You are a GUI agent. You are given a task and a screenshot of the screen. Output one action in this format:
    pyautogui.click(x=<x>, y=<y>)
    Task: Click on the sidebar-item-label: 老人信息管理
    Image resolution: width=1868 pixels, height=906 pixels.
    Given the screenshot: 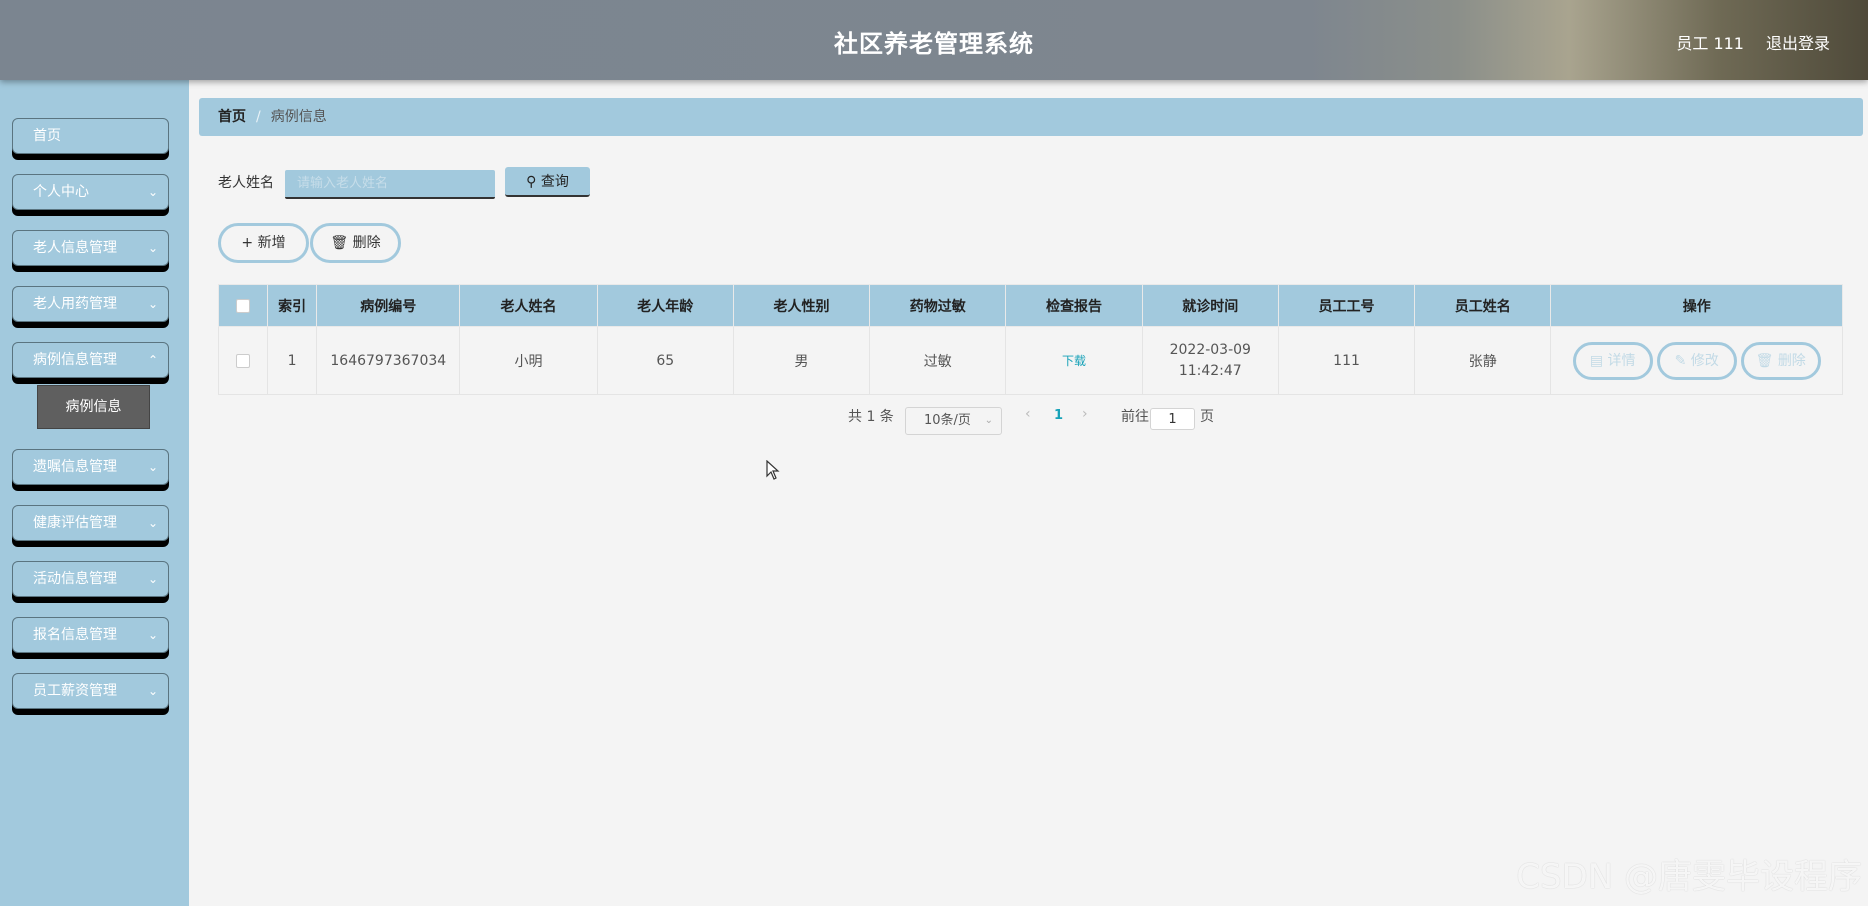 What is the action you would take?
    pyautogui.click(x=75, y=248)
    